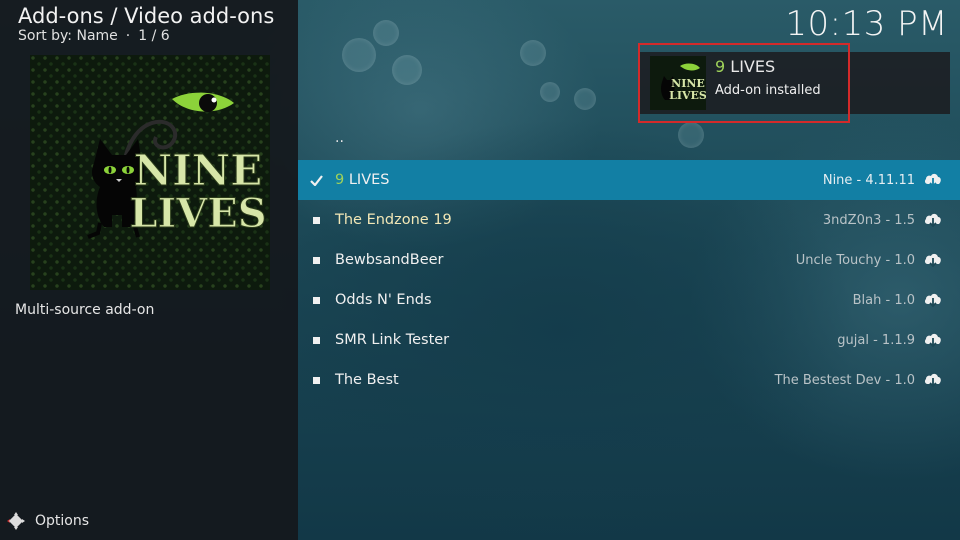  Describe the element at coordinates (629, 300) in the screenshot. I see `list-item-odds-n-ends: Odds N' Ends Blah - 1.0` at that location.